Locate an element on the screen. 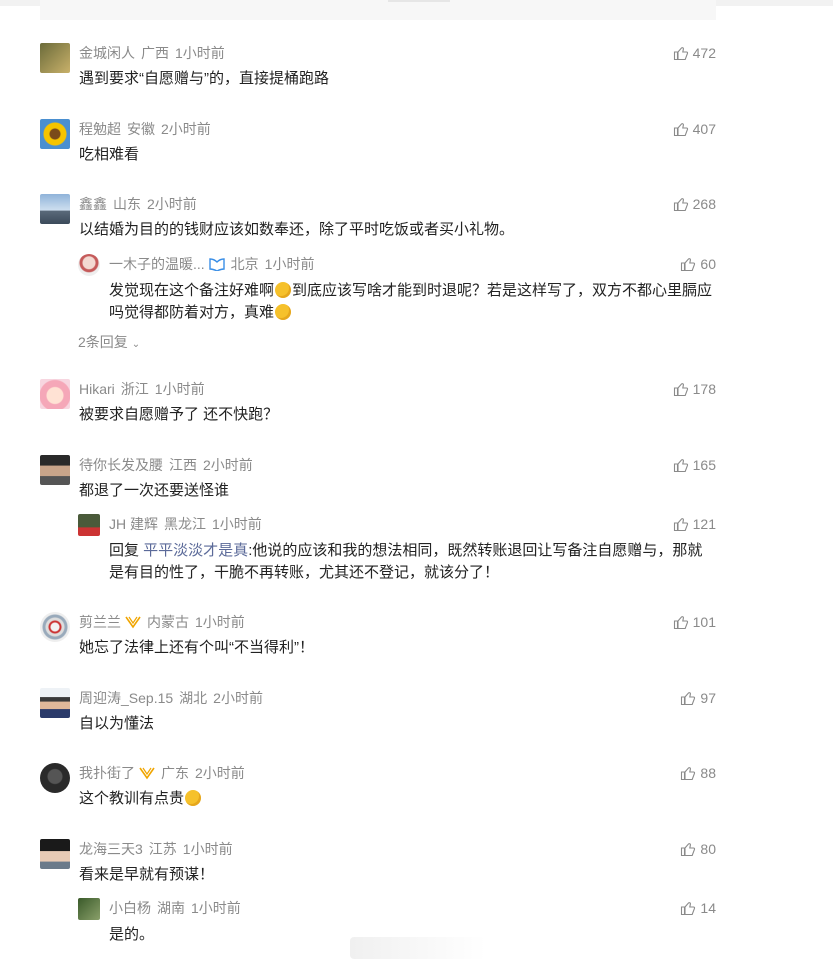 This screenshot has width=833, height=967. reply-text-part: 是有目的性了，干脆不再转账，尤其还不登记，就该分了！ is located at coordinates (304, 572).